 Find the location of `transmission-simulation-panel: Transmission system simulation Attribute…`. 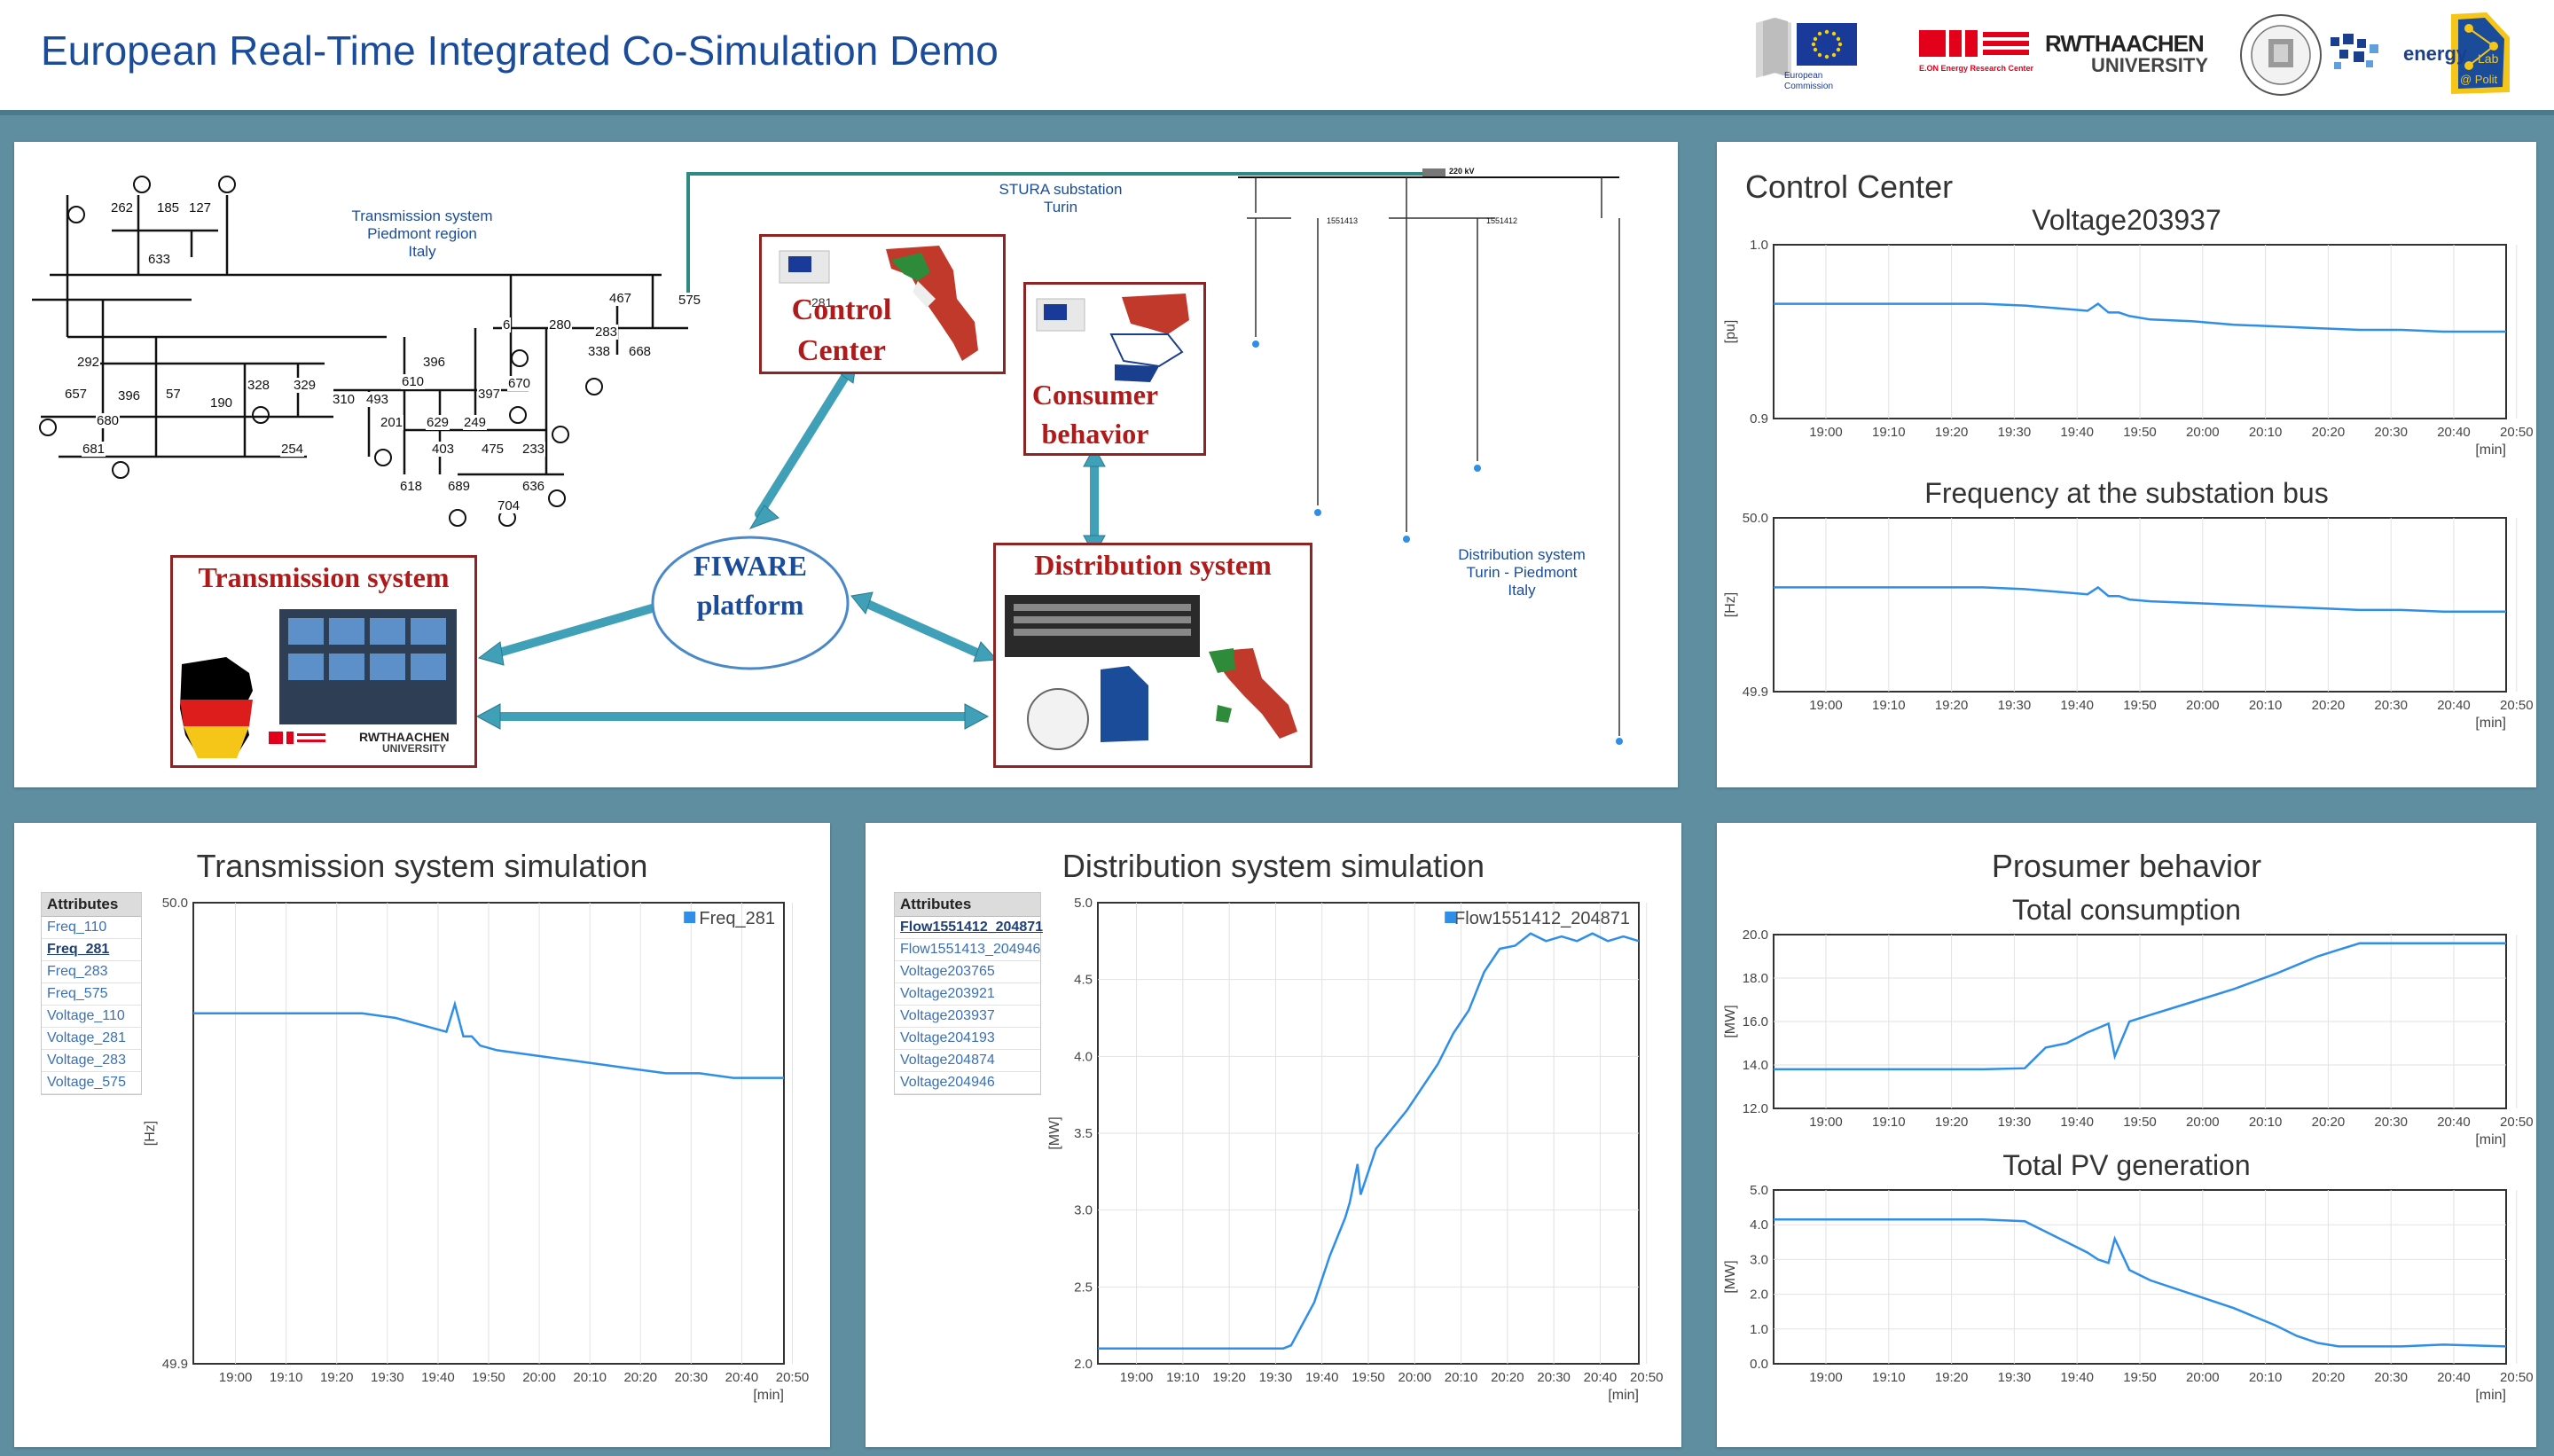

transmission-simulation-panel: Transmission system simulation Attribute… is located at coordinates (422, 1135).